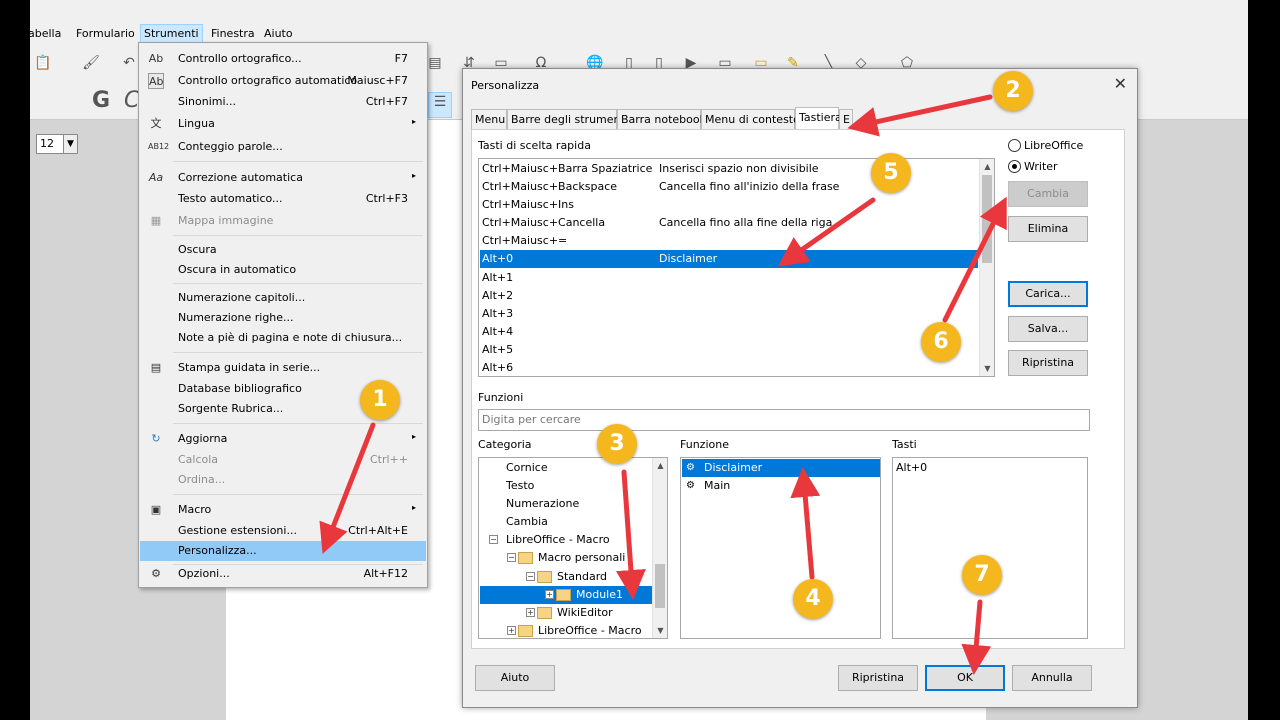 The height and width of the screenshot is (720, 1280). I want to click on shortcut-row: Alt+2, so click(729, 296).